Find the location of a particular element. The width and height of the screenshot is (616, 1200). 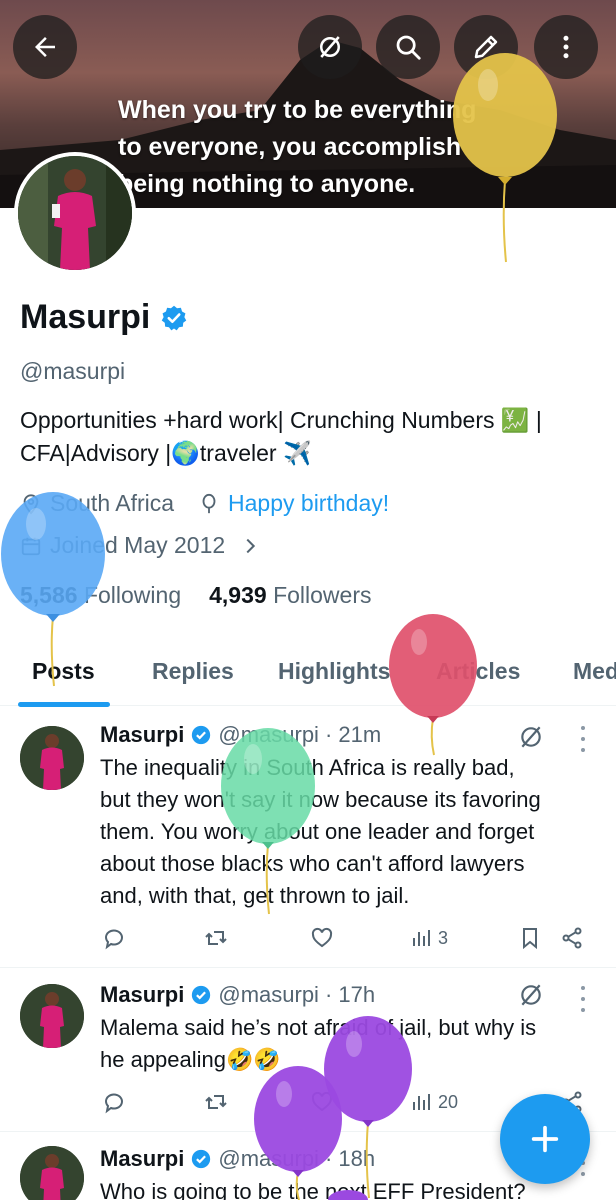

search-icon is located at coordinates (408, 47).